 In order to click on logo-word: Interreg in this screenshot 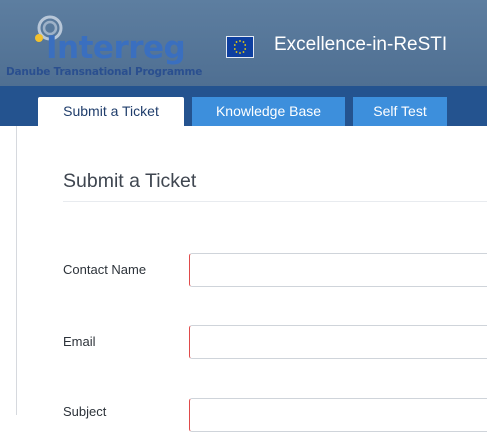, I will do `click(116, 48)`.